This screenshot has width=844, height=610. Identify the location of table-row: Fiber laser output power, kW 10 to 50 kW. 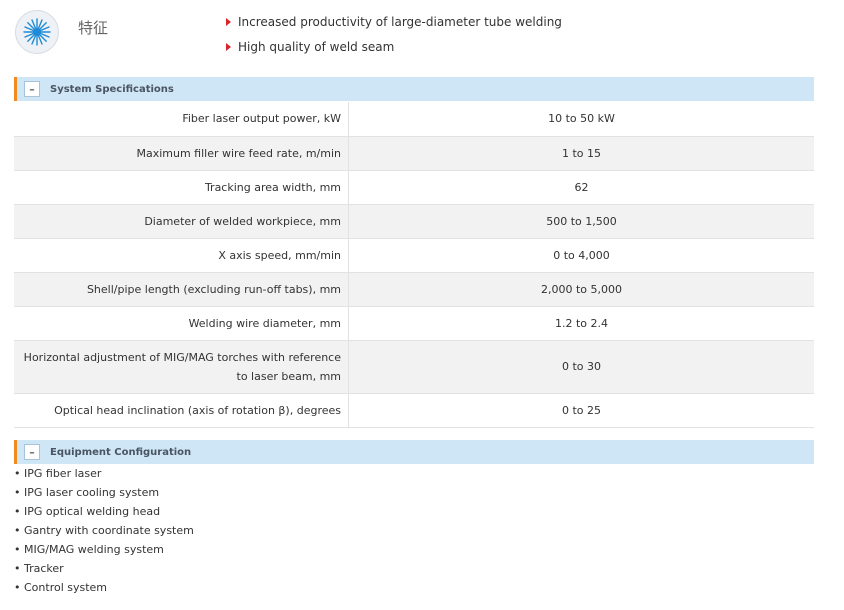
(414, 119).